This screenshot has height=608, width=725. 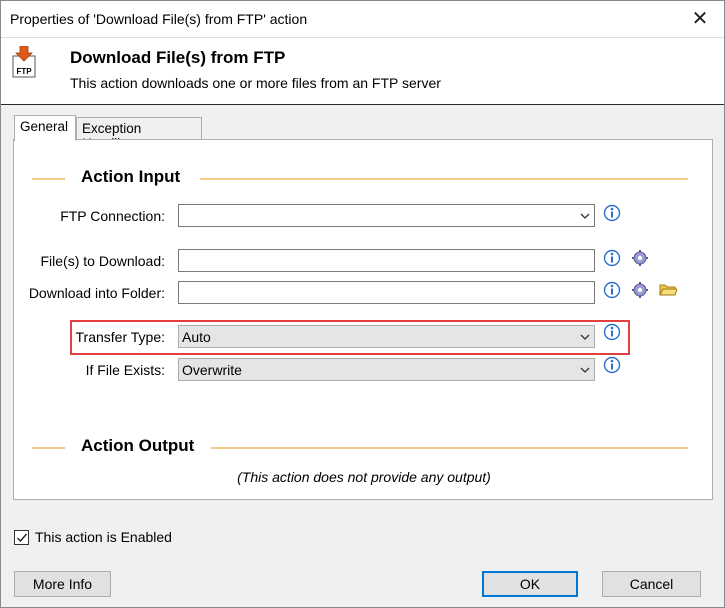 I want to click on transfer-type-label: Transfer Type:, so click(x=120, y=337).